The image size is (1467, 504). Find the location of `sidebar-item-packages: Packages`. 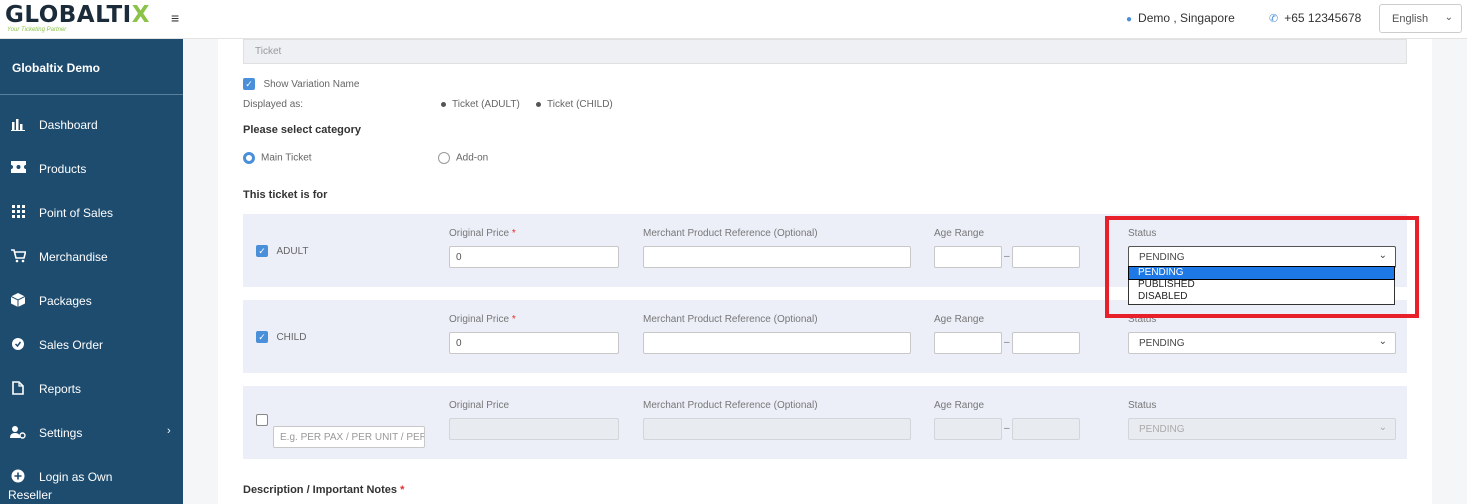

sidebar-item-packages: Packages is located at coordinates (91, 301).